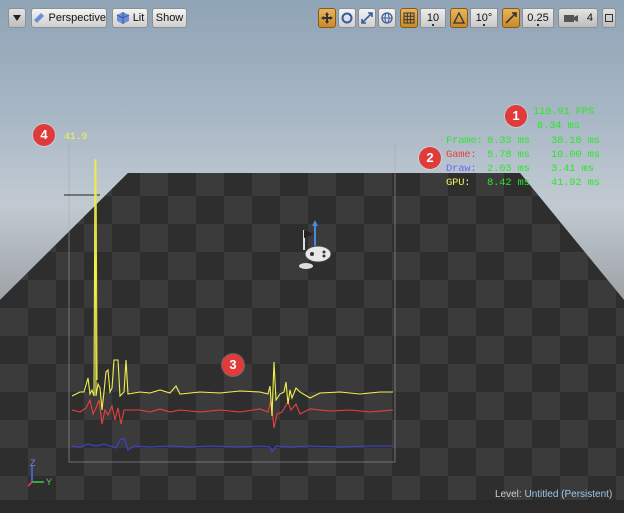  Describe the element at coordinates (430, 158) in the screenshot. I see `callout-2: 2` at that location.